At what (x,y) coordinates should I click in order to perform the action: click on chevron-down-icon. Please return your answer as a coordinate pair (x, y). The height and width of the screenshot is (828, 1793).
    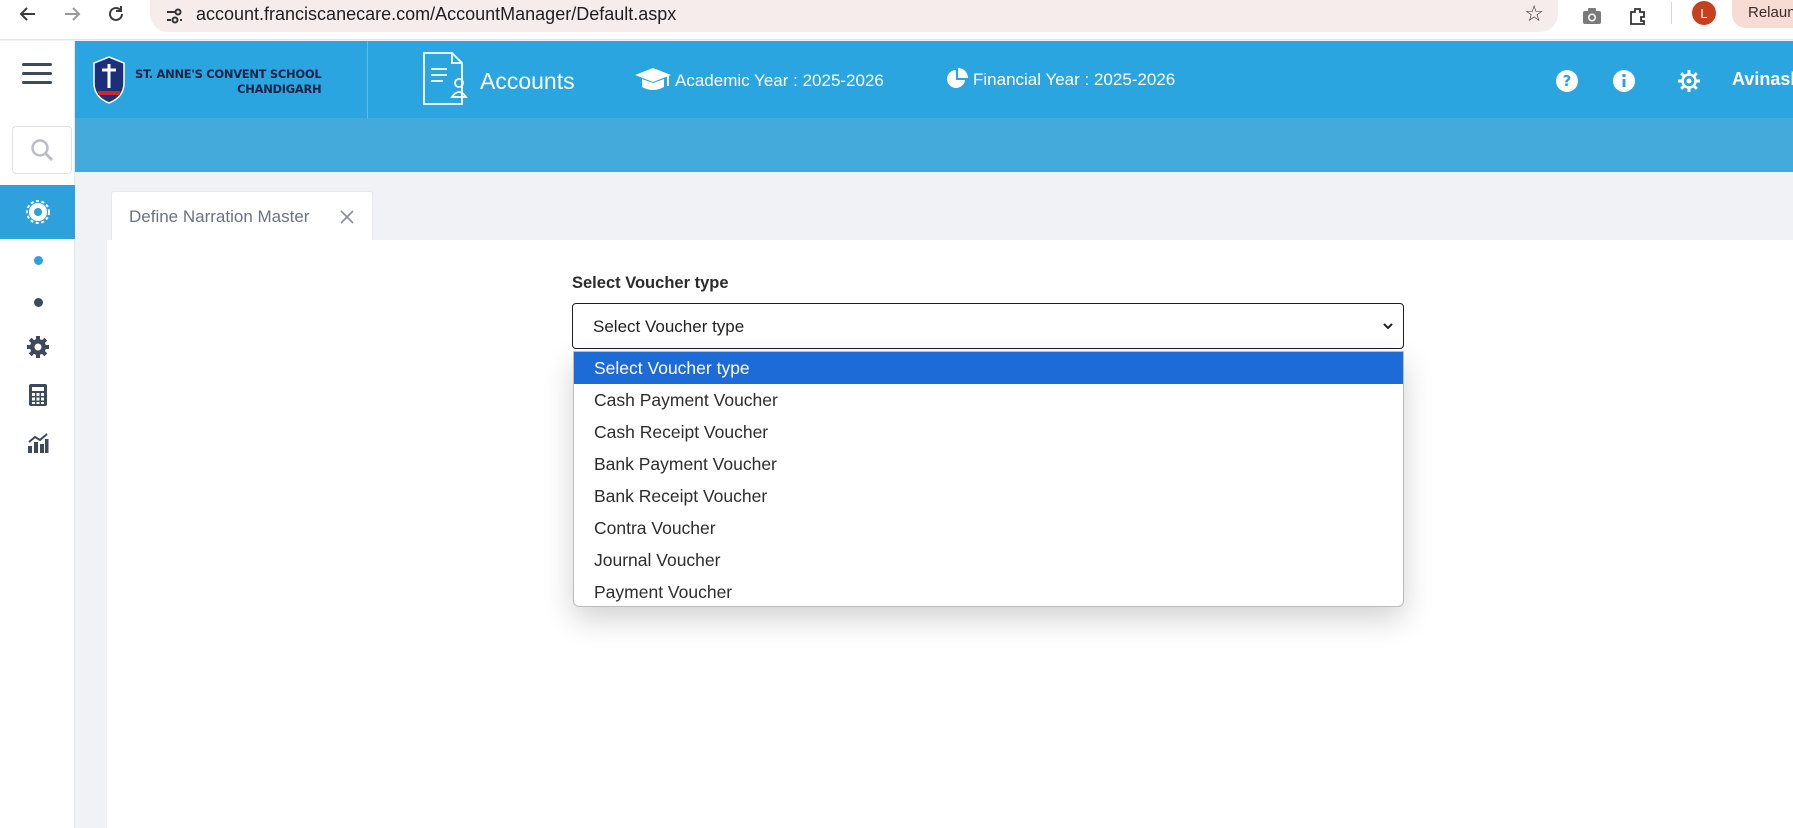
    Looking at the image, I should click on (1388, 326).